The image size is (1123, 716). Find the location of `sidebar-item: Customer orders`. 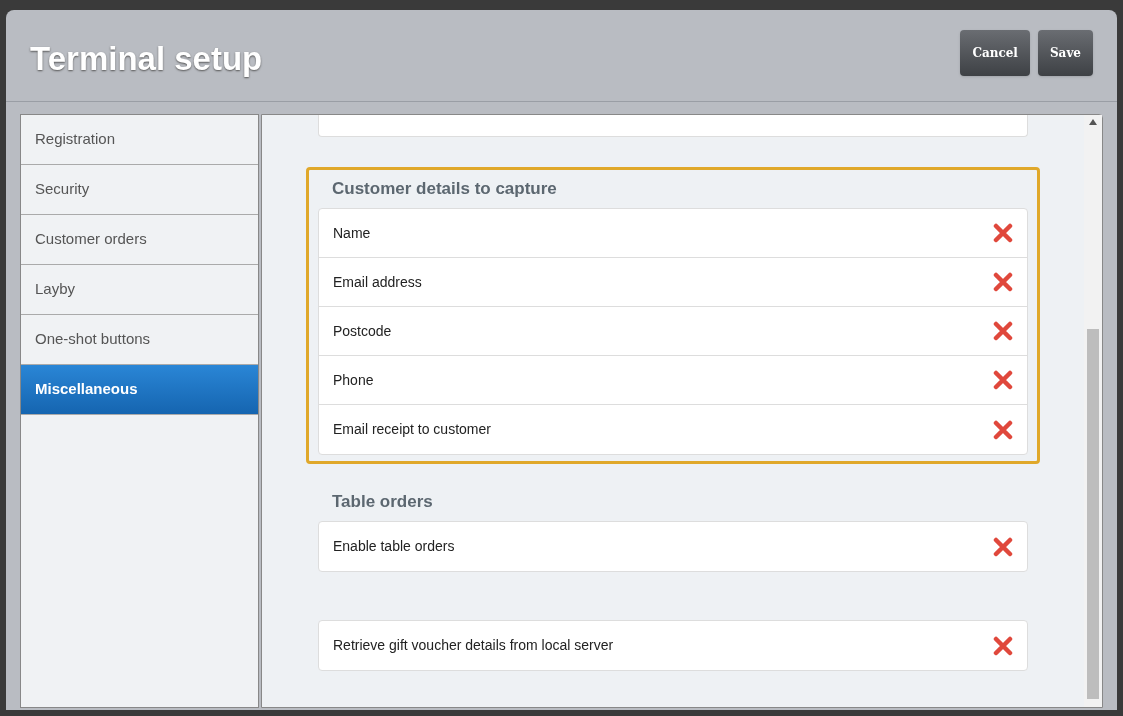

sidebar-item: Customer orders is located at coordinates (139, 240).